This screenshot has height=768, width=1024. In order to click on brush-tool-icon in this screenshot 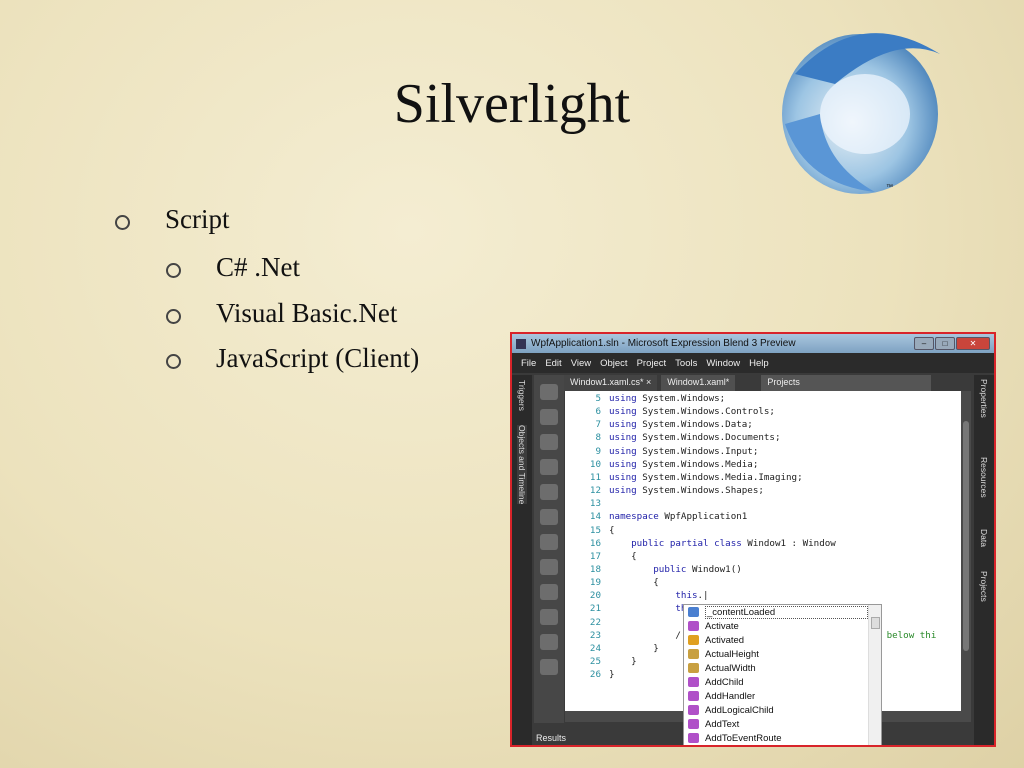, I will do `click(549, 567)`.